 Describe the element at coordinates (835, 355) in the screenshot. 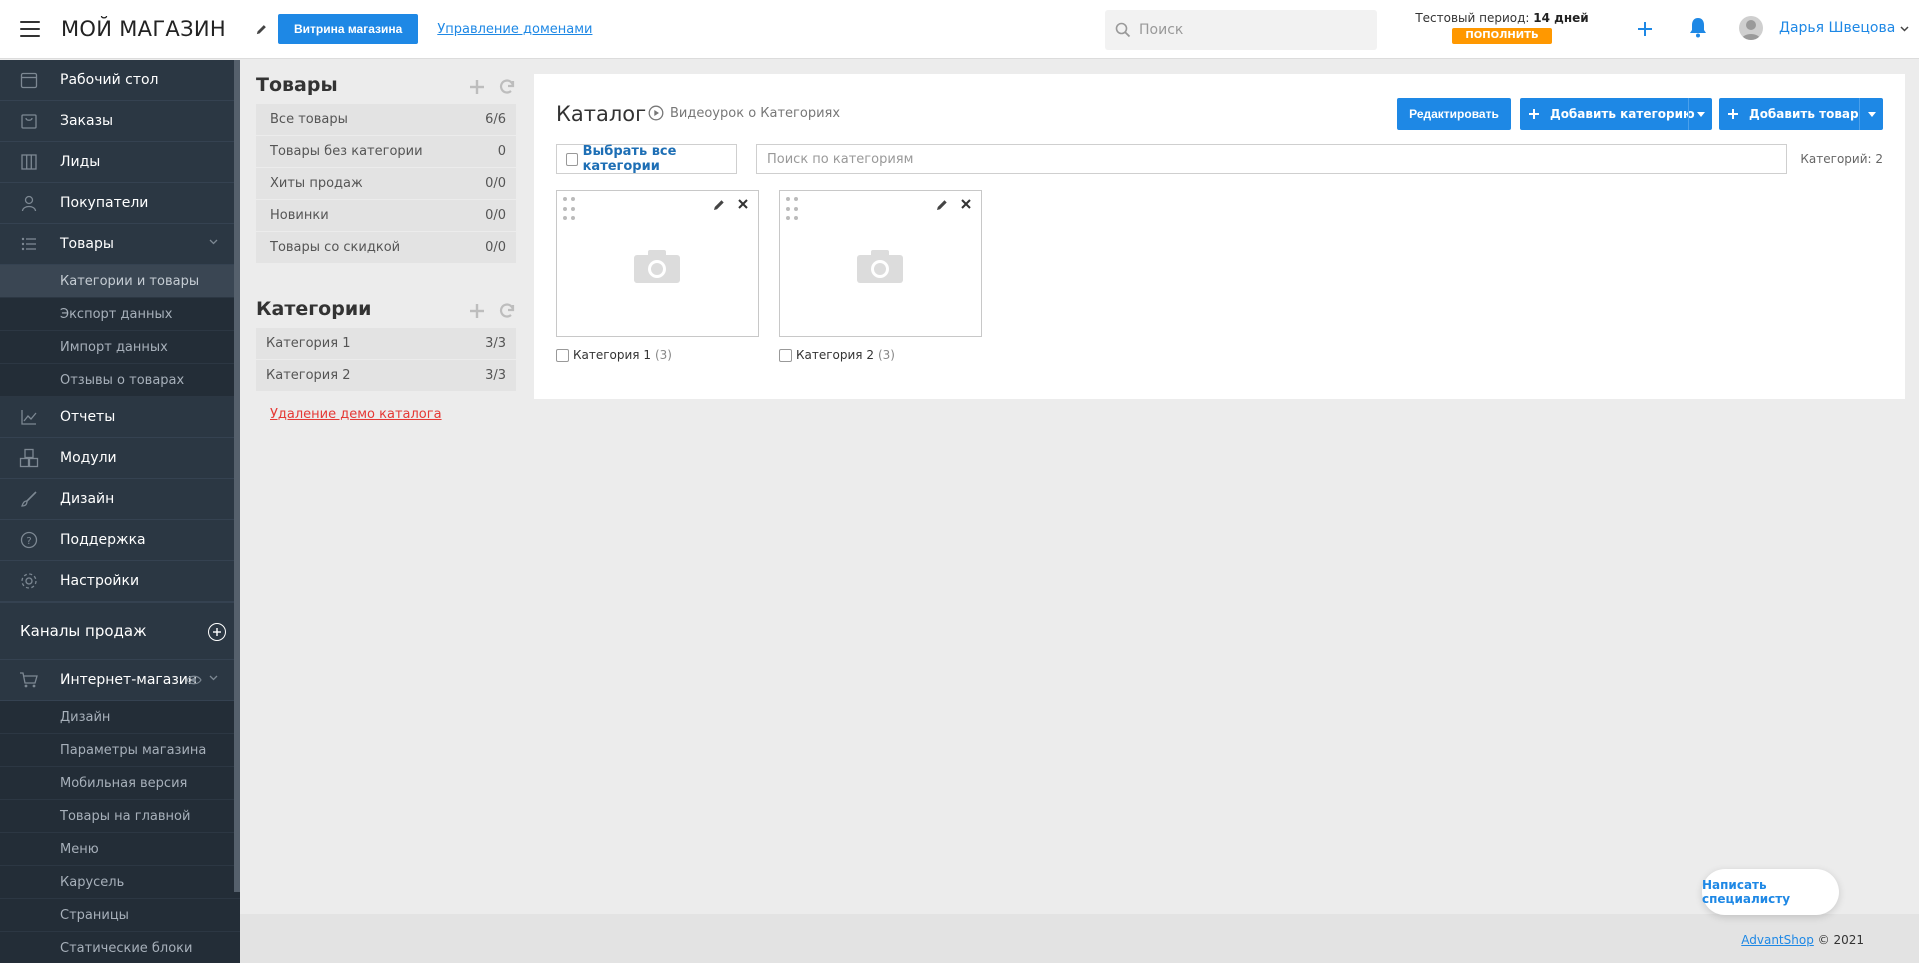

I see `category-card-name: Категория 2` at that location.